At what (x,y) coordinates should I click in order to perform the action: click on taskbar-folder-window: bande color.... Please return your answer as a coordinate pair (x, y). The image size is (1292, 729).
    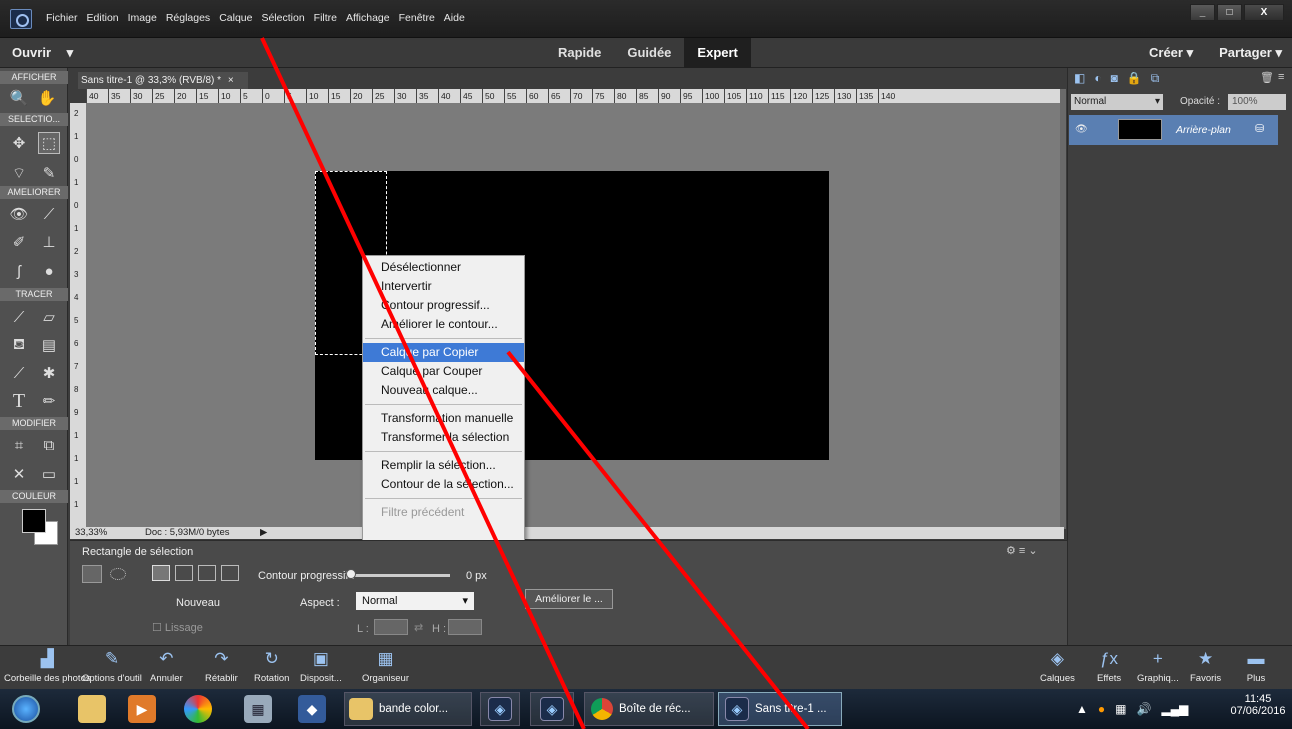
    Looking at the image, I should click on (408, 709).